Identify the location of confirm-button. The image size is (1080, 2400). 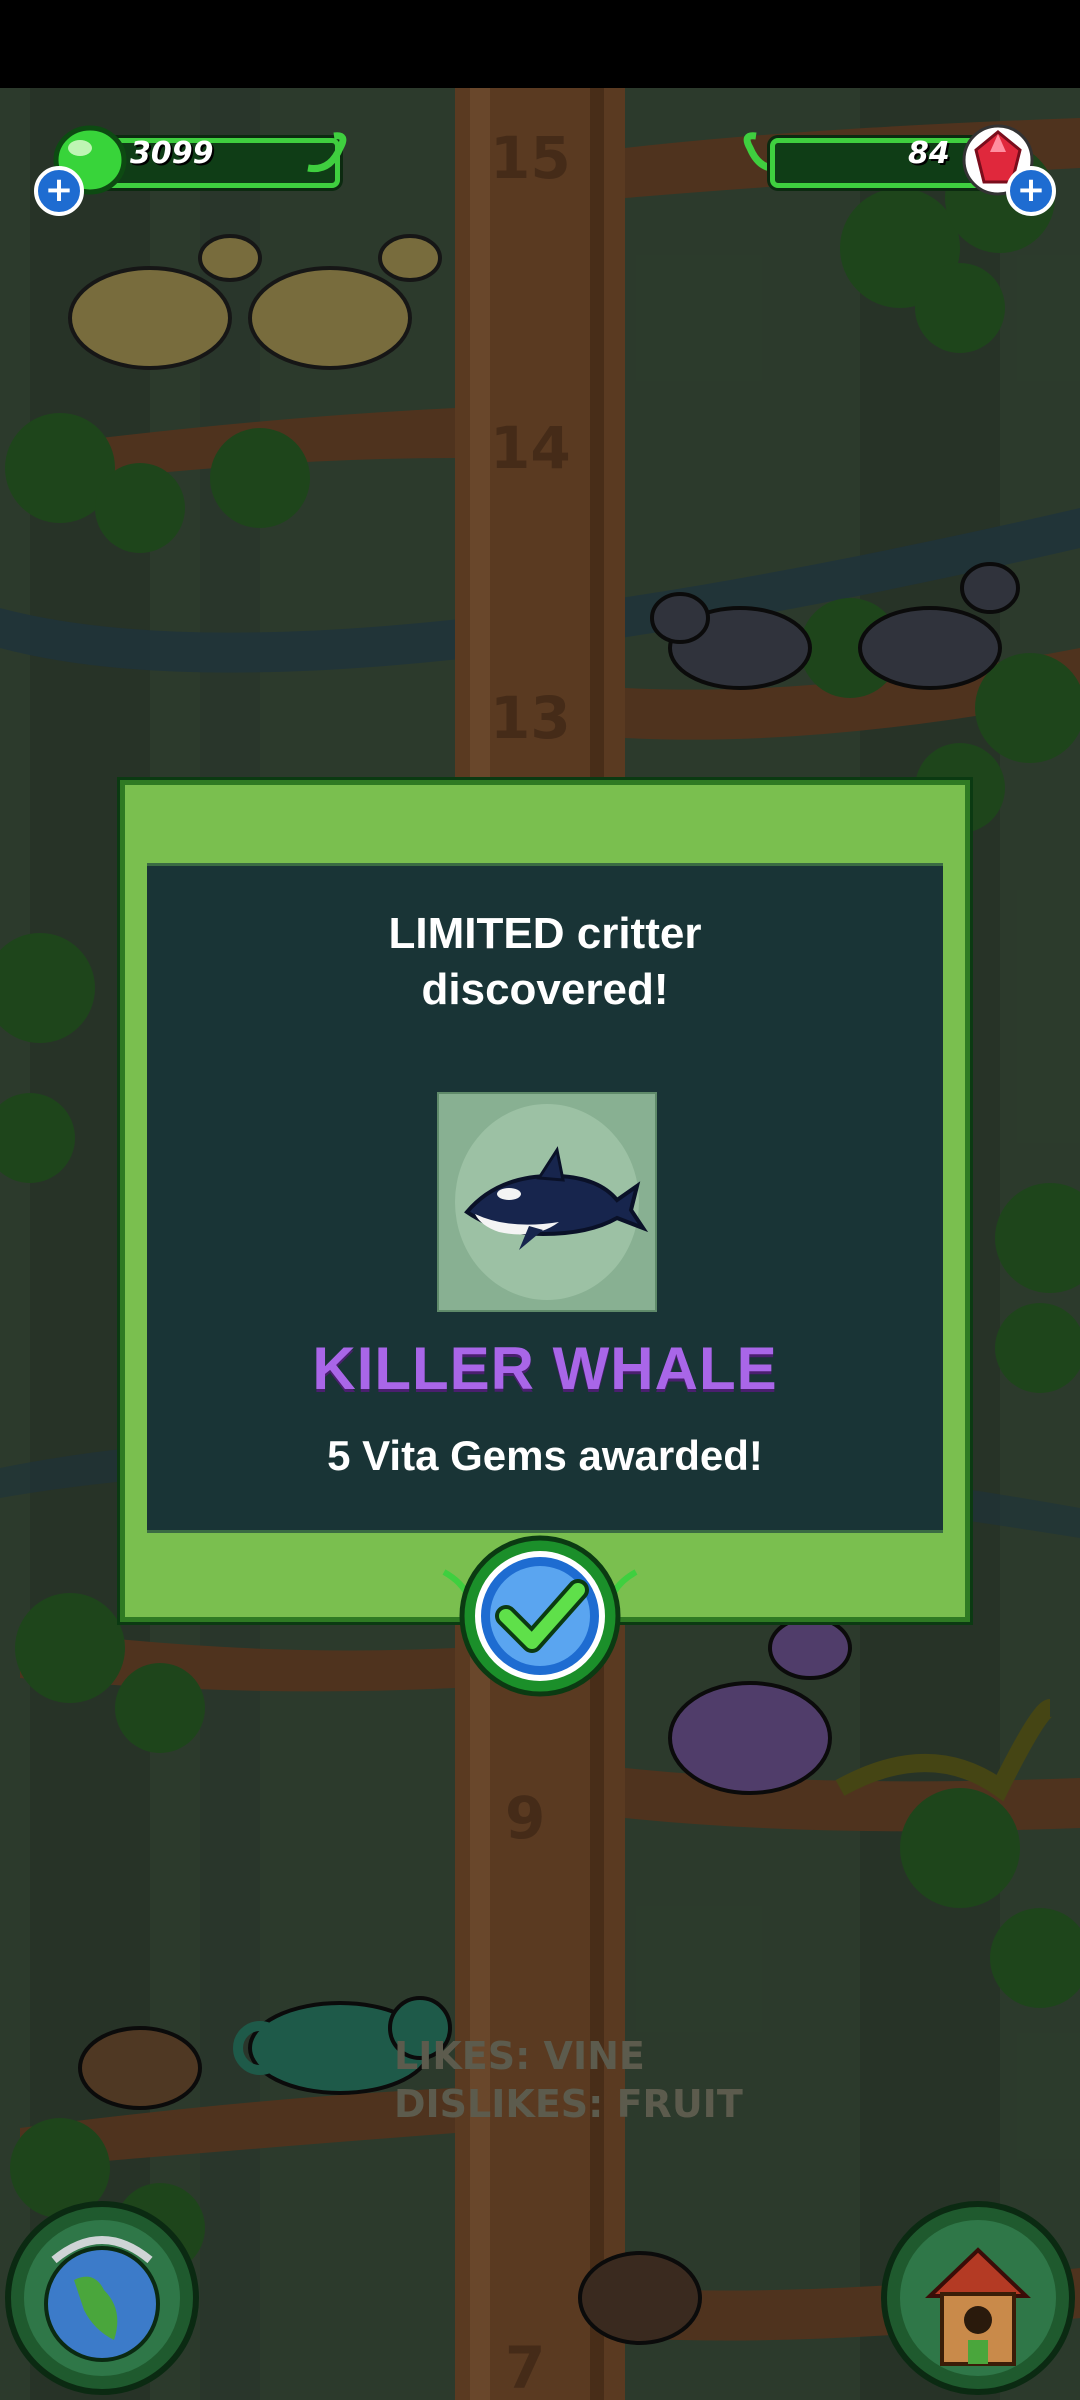
(540, 1615).